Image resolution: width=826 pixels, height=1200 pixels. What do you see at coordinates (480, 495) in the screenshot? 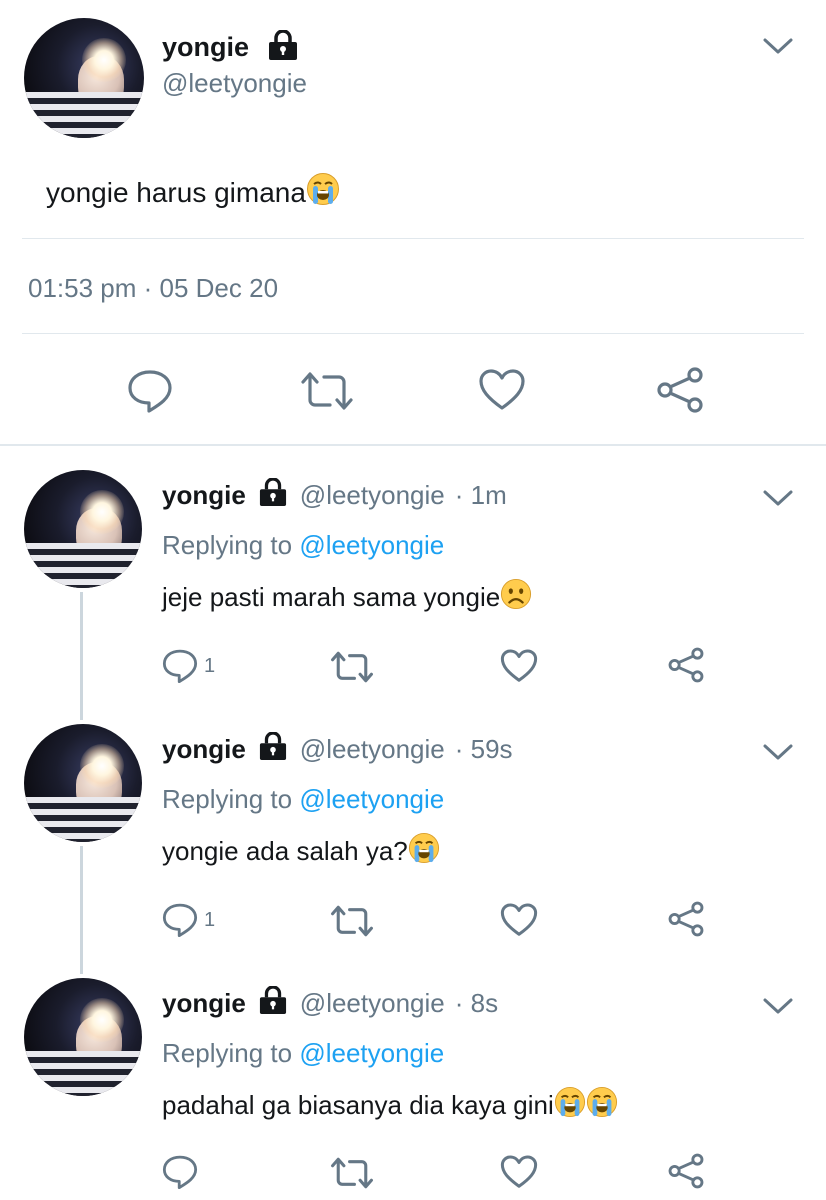
I see `relative-time: · 1m` at bounding box center [480, 495].